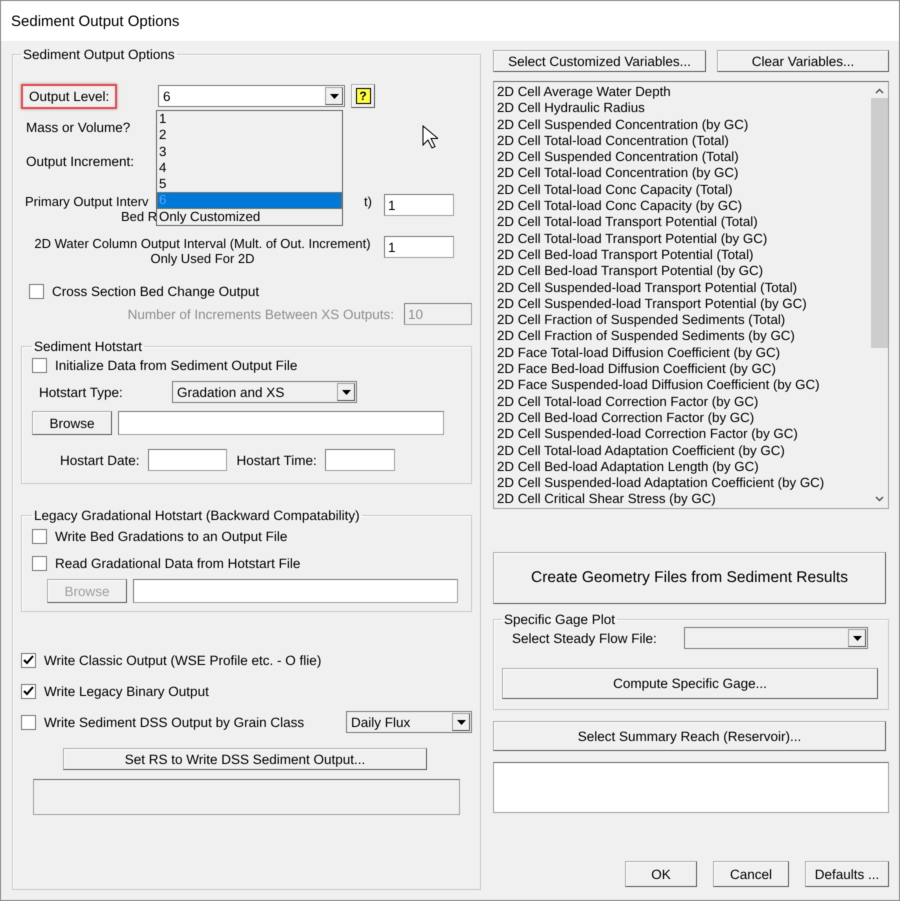 Image resolution: width=900 pixels, height=901 pixels. What do you see at coordinates (682, 304) in the screenshot?
I see `list-item: 2D Cell Suspended-load Transport Potential (by GC)` at bounding box center [682, 304].